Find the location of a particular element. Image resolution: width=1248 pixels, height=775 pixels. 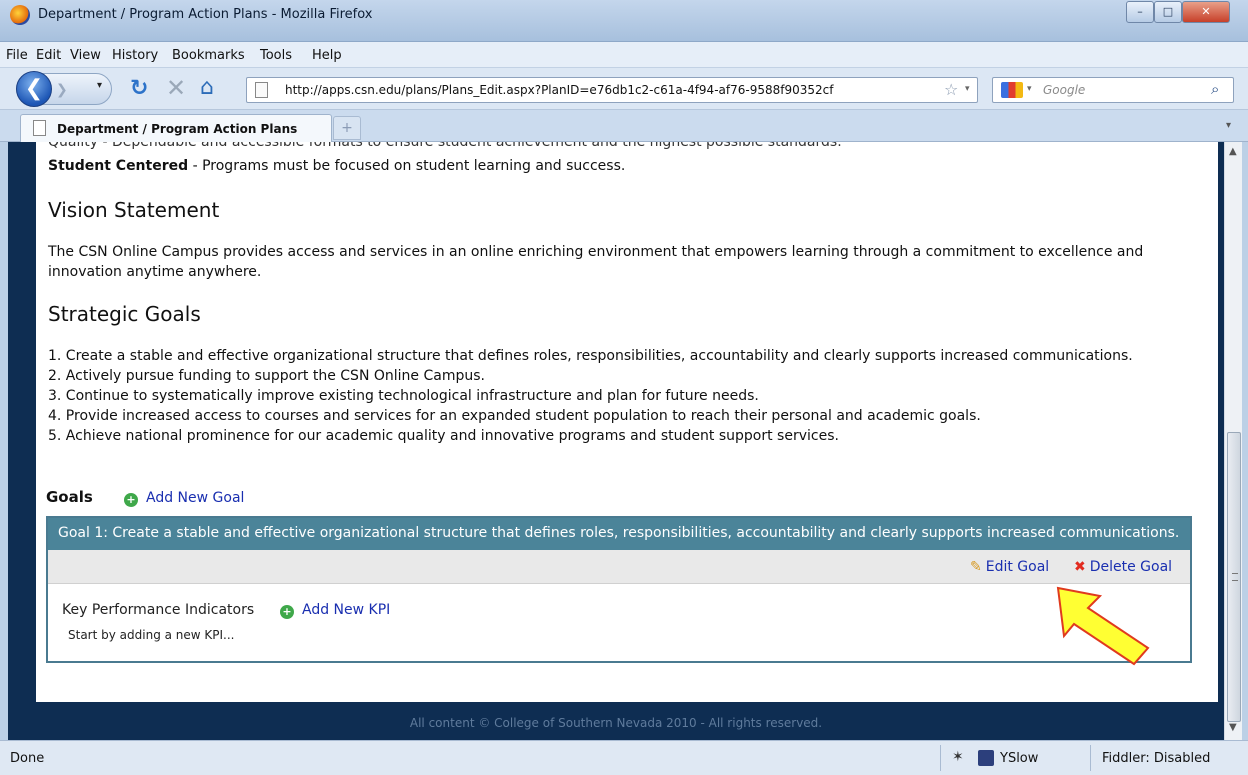

grip-icon is located at coordinates (1235, 577).